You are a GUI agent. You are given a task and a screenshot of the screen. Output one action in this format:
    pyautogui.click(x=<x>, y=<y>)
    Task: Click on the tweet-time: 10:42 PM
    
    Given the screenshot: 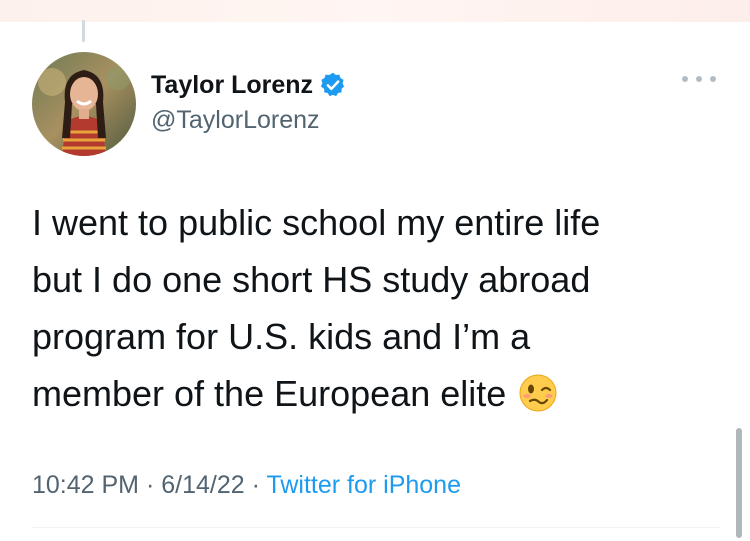 What is the action you would take?
    pyautogui.click(x=85, y=485)
    